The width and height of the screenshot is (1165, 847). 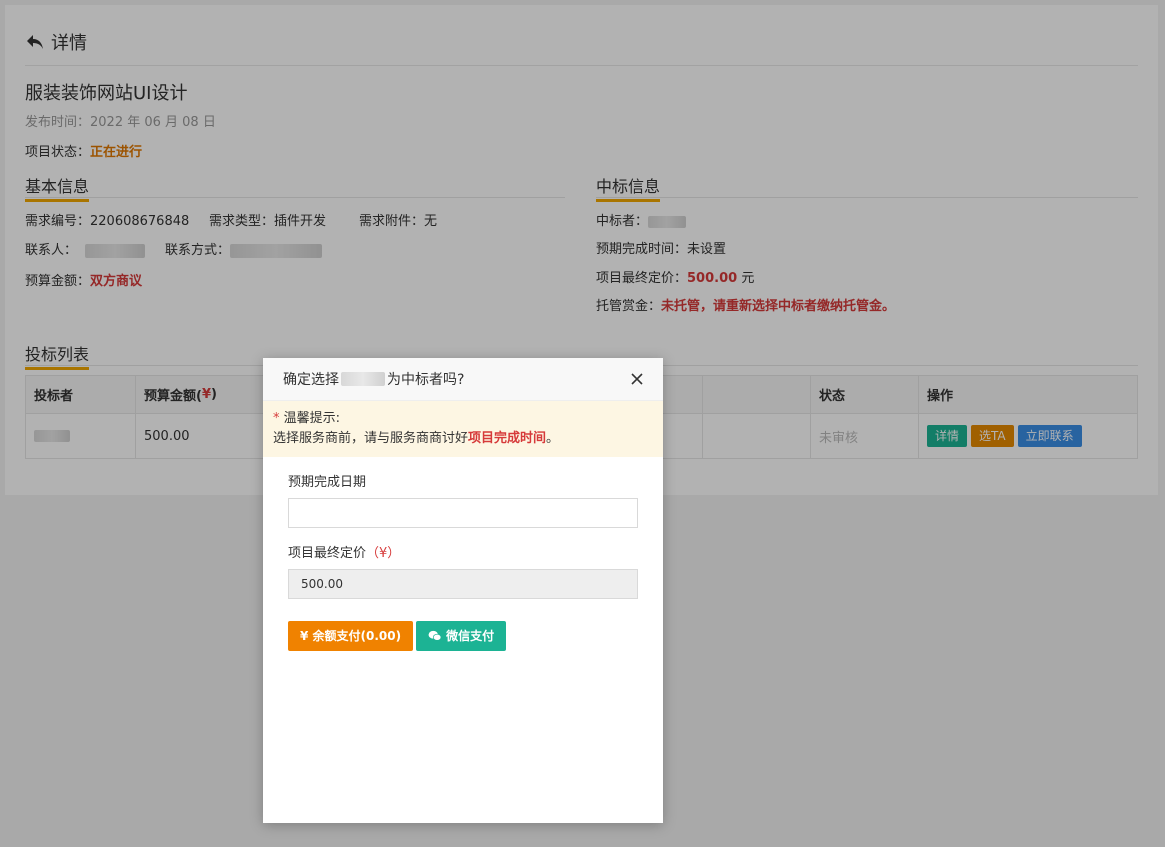 I want to click on tip-title: 温馨提示:, so click(x=310, y=418).